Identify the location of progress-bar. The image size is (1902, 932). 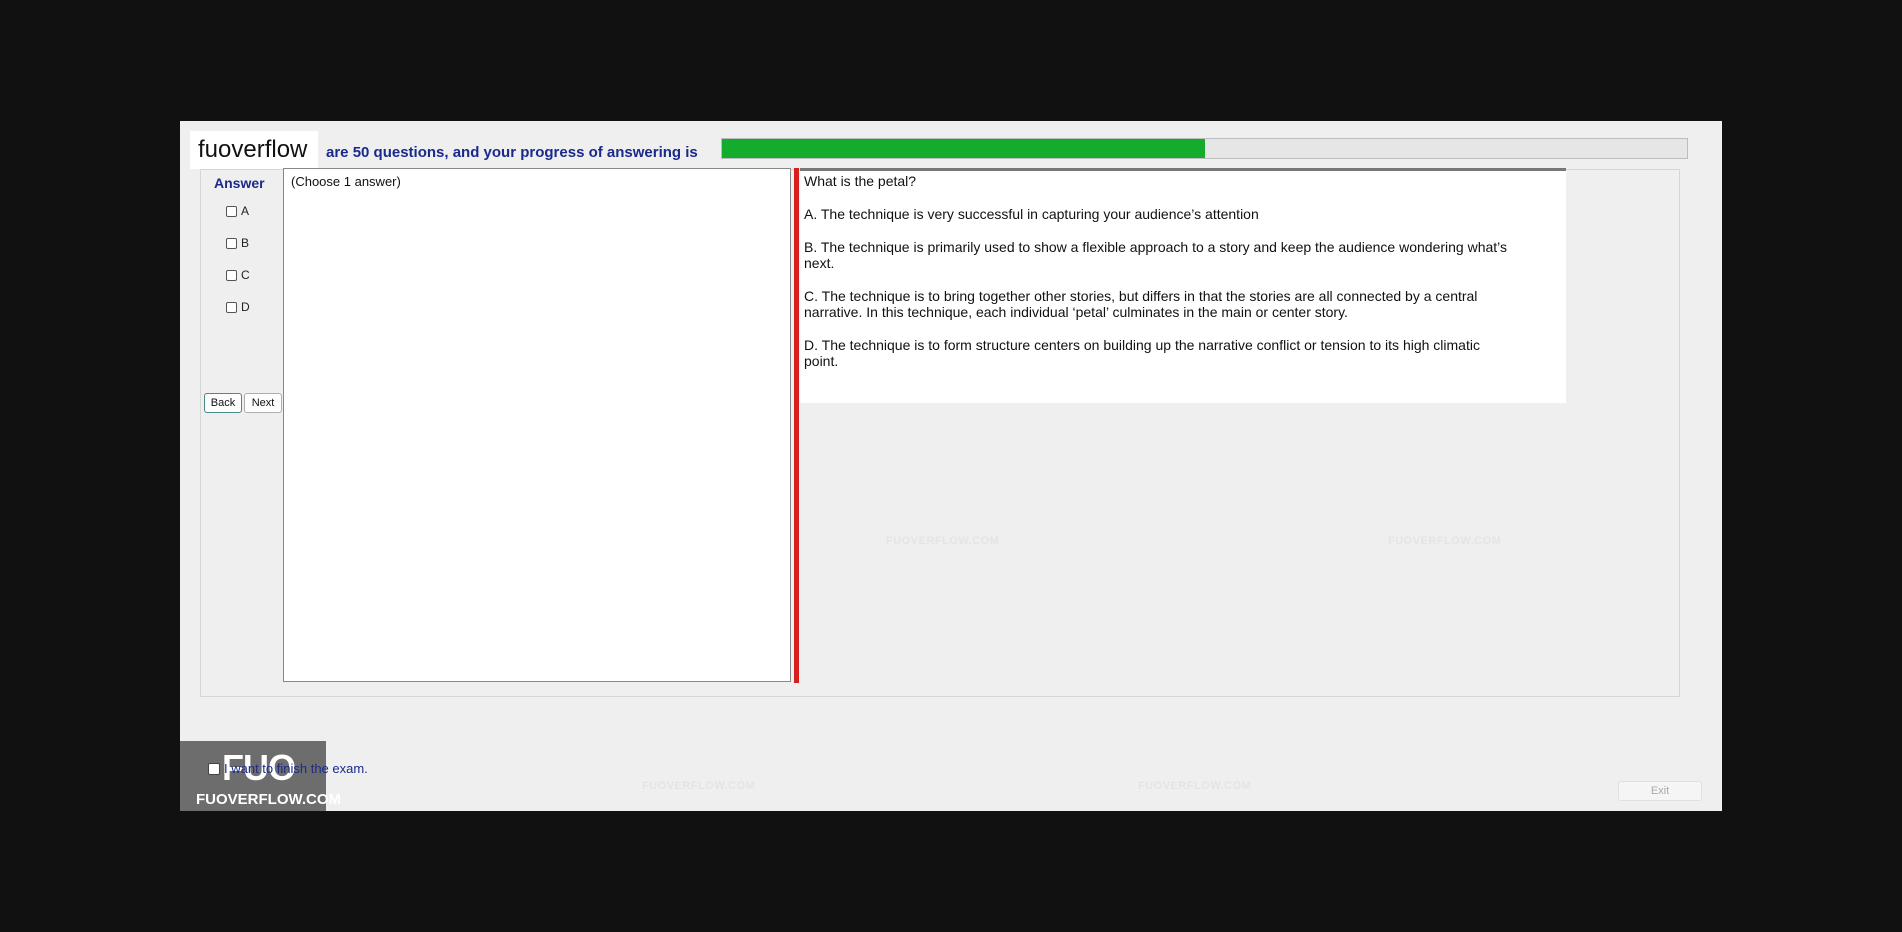
(1204, 148).